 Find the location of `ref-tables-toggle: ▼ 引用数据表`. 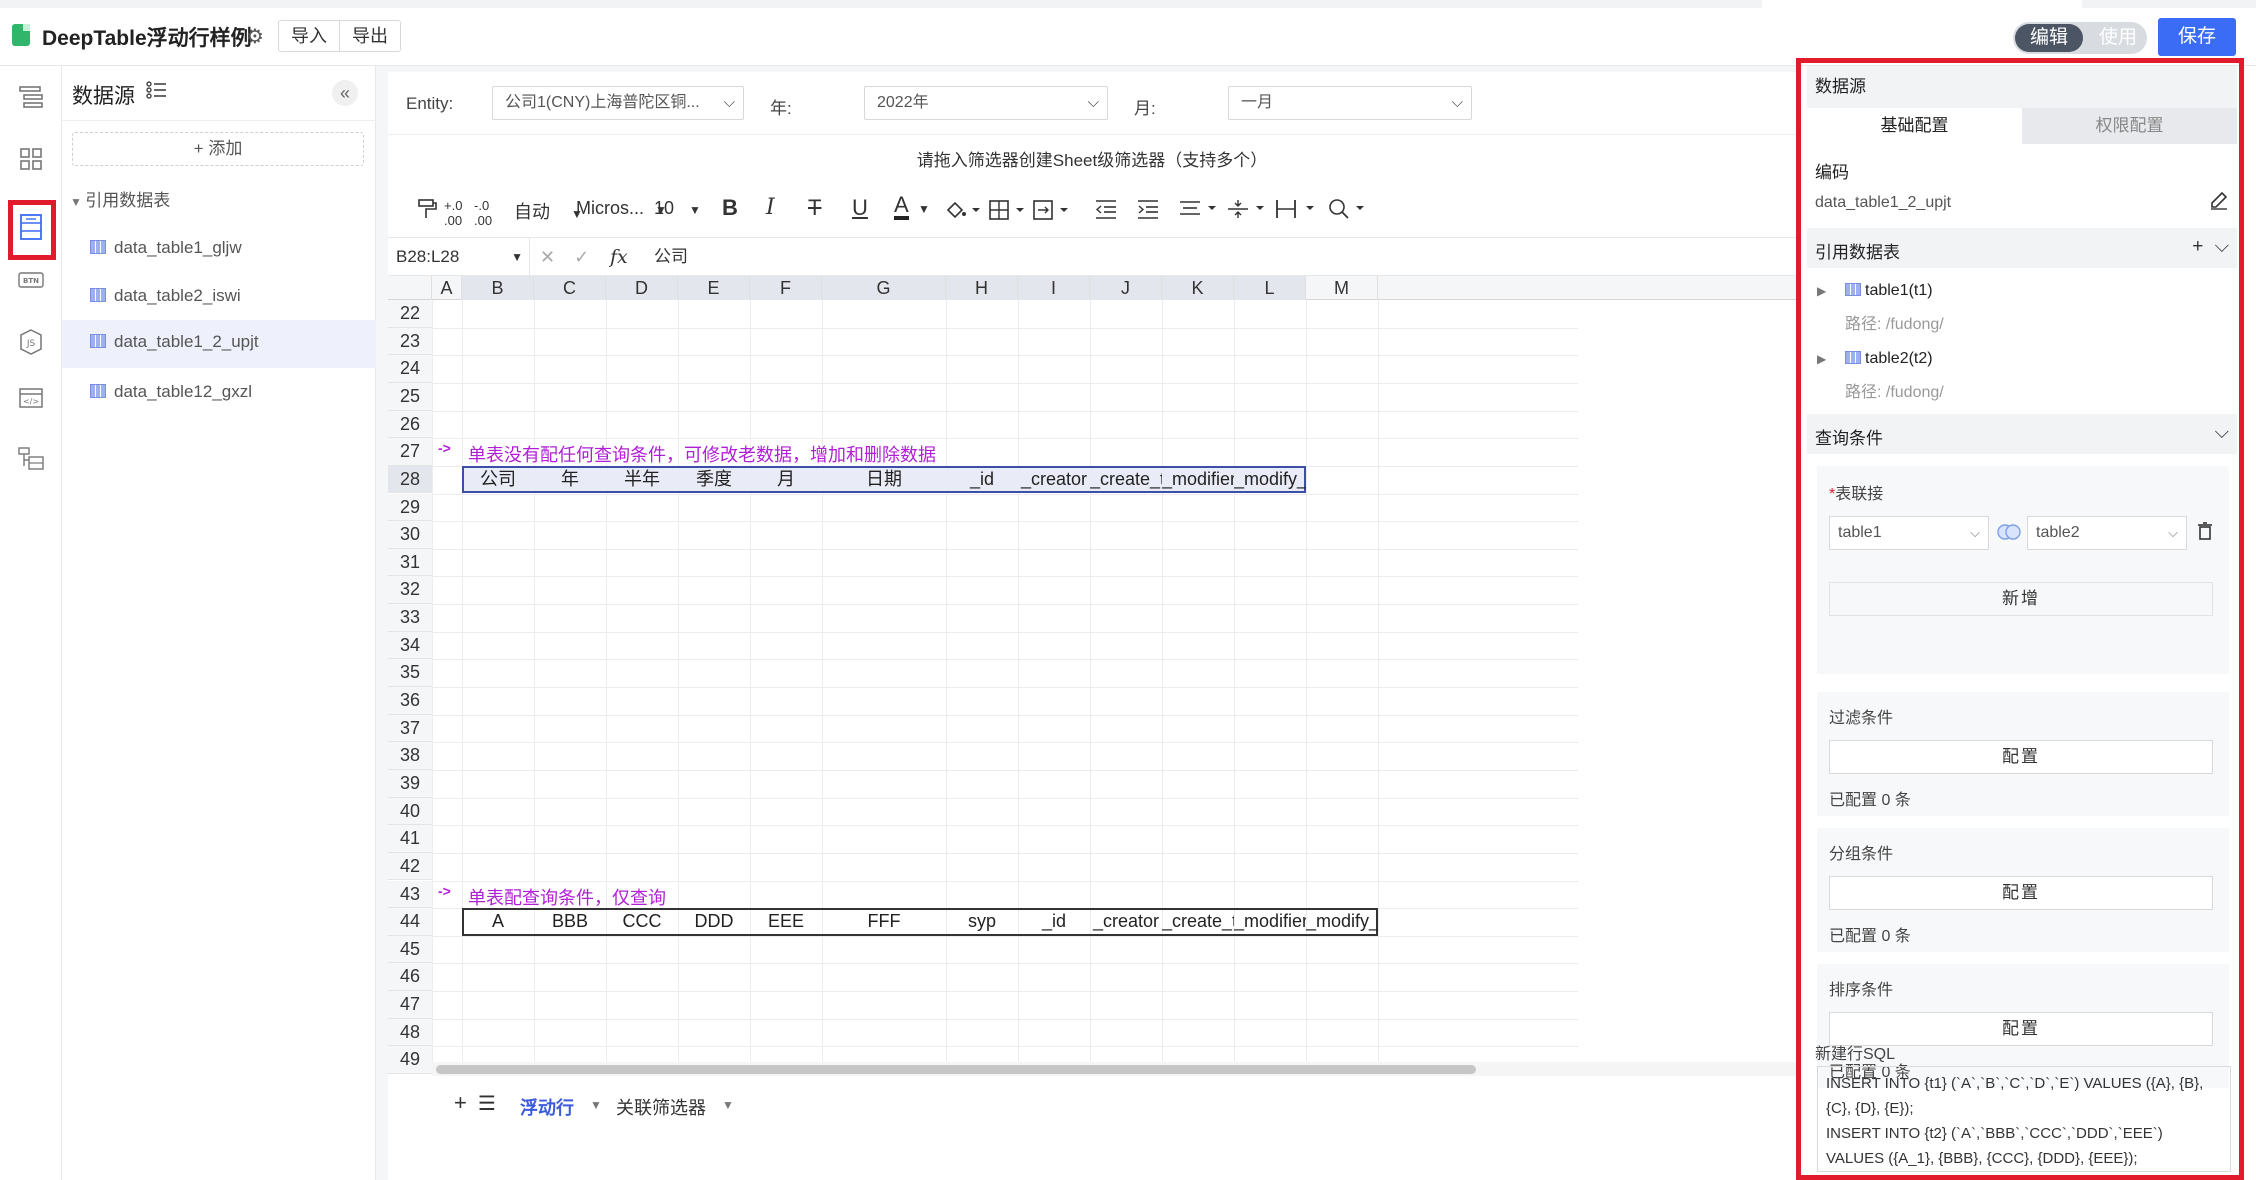

ref-tables-toggle: ▼ 引用数据表 is located at coordinates (120, 198).